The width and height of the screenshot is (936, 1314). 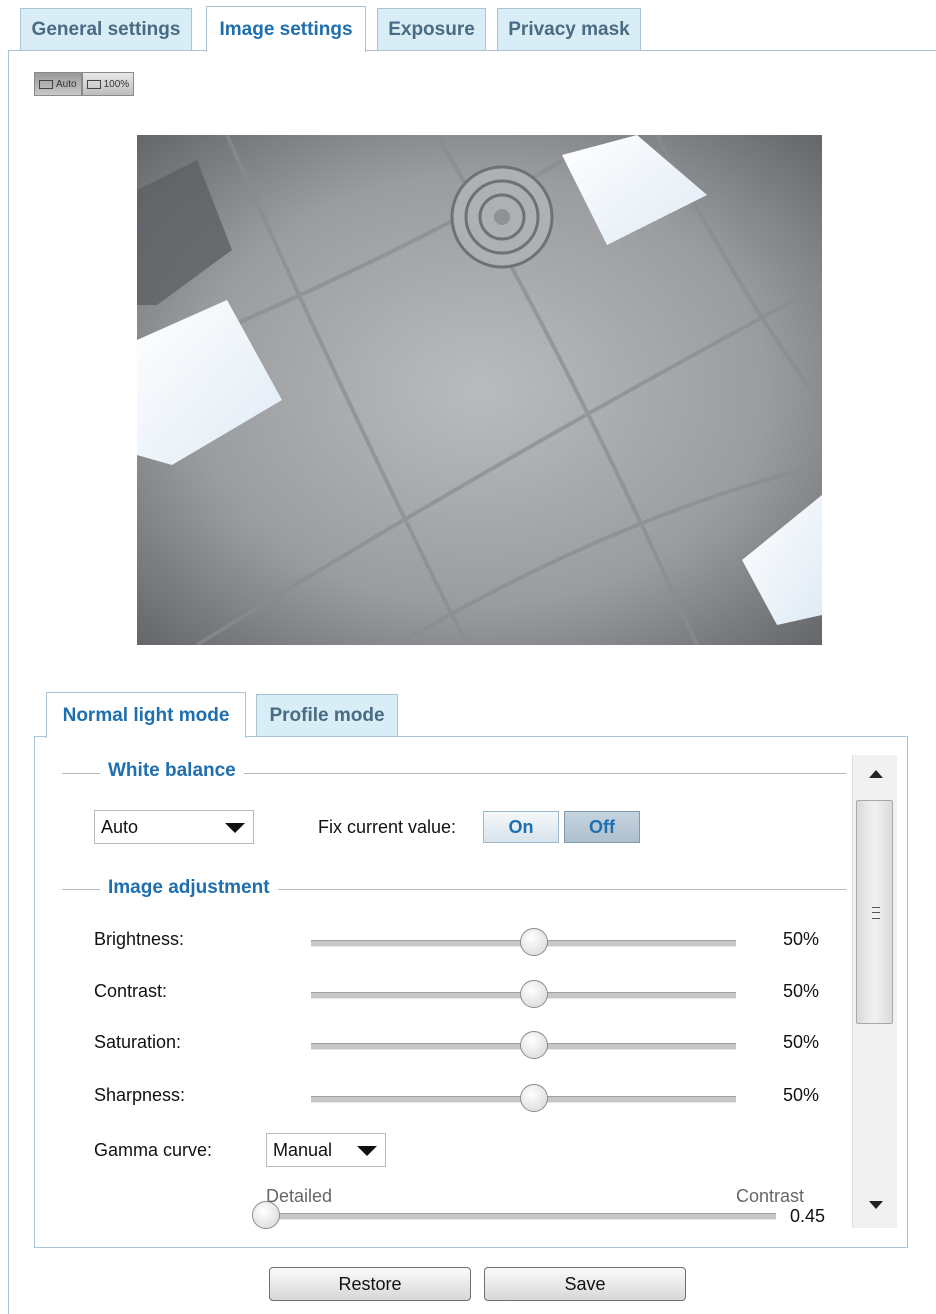 I want to click on view-size-buttons: Auto 100%, so click(x=84, y=84).